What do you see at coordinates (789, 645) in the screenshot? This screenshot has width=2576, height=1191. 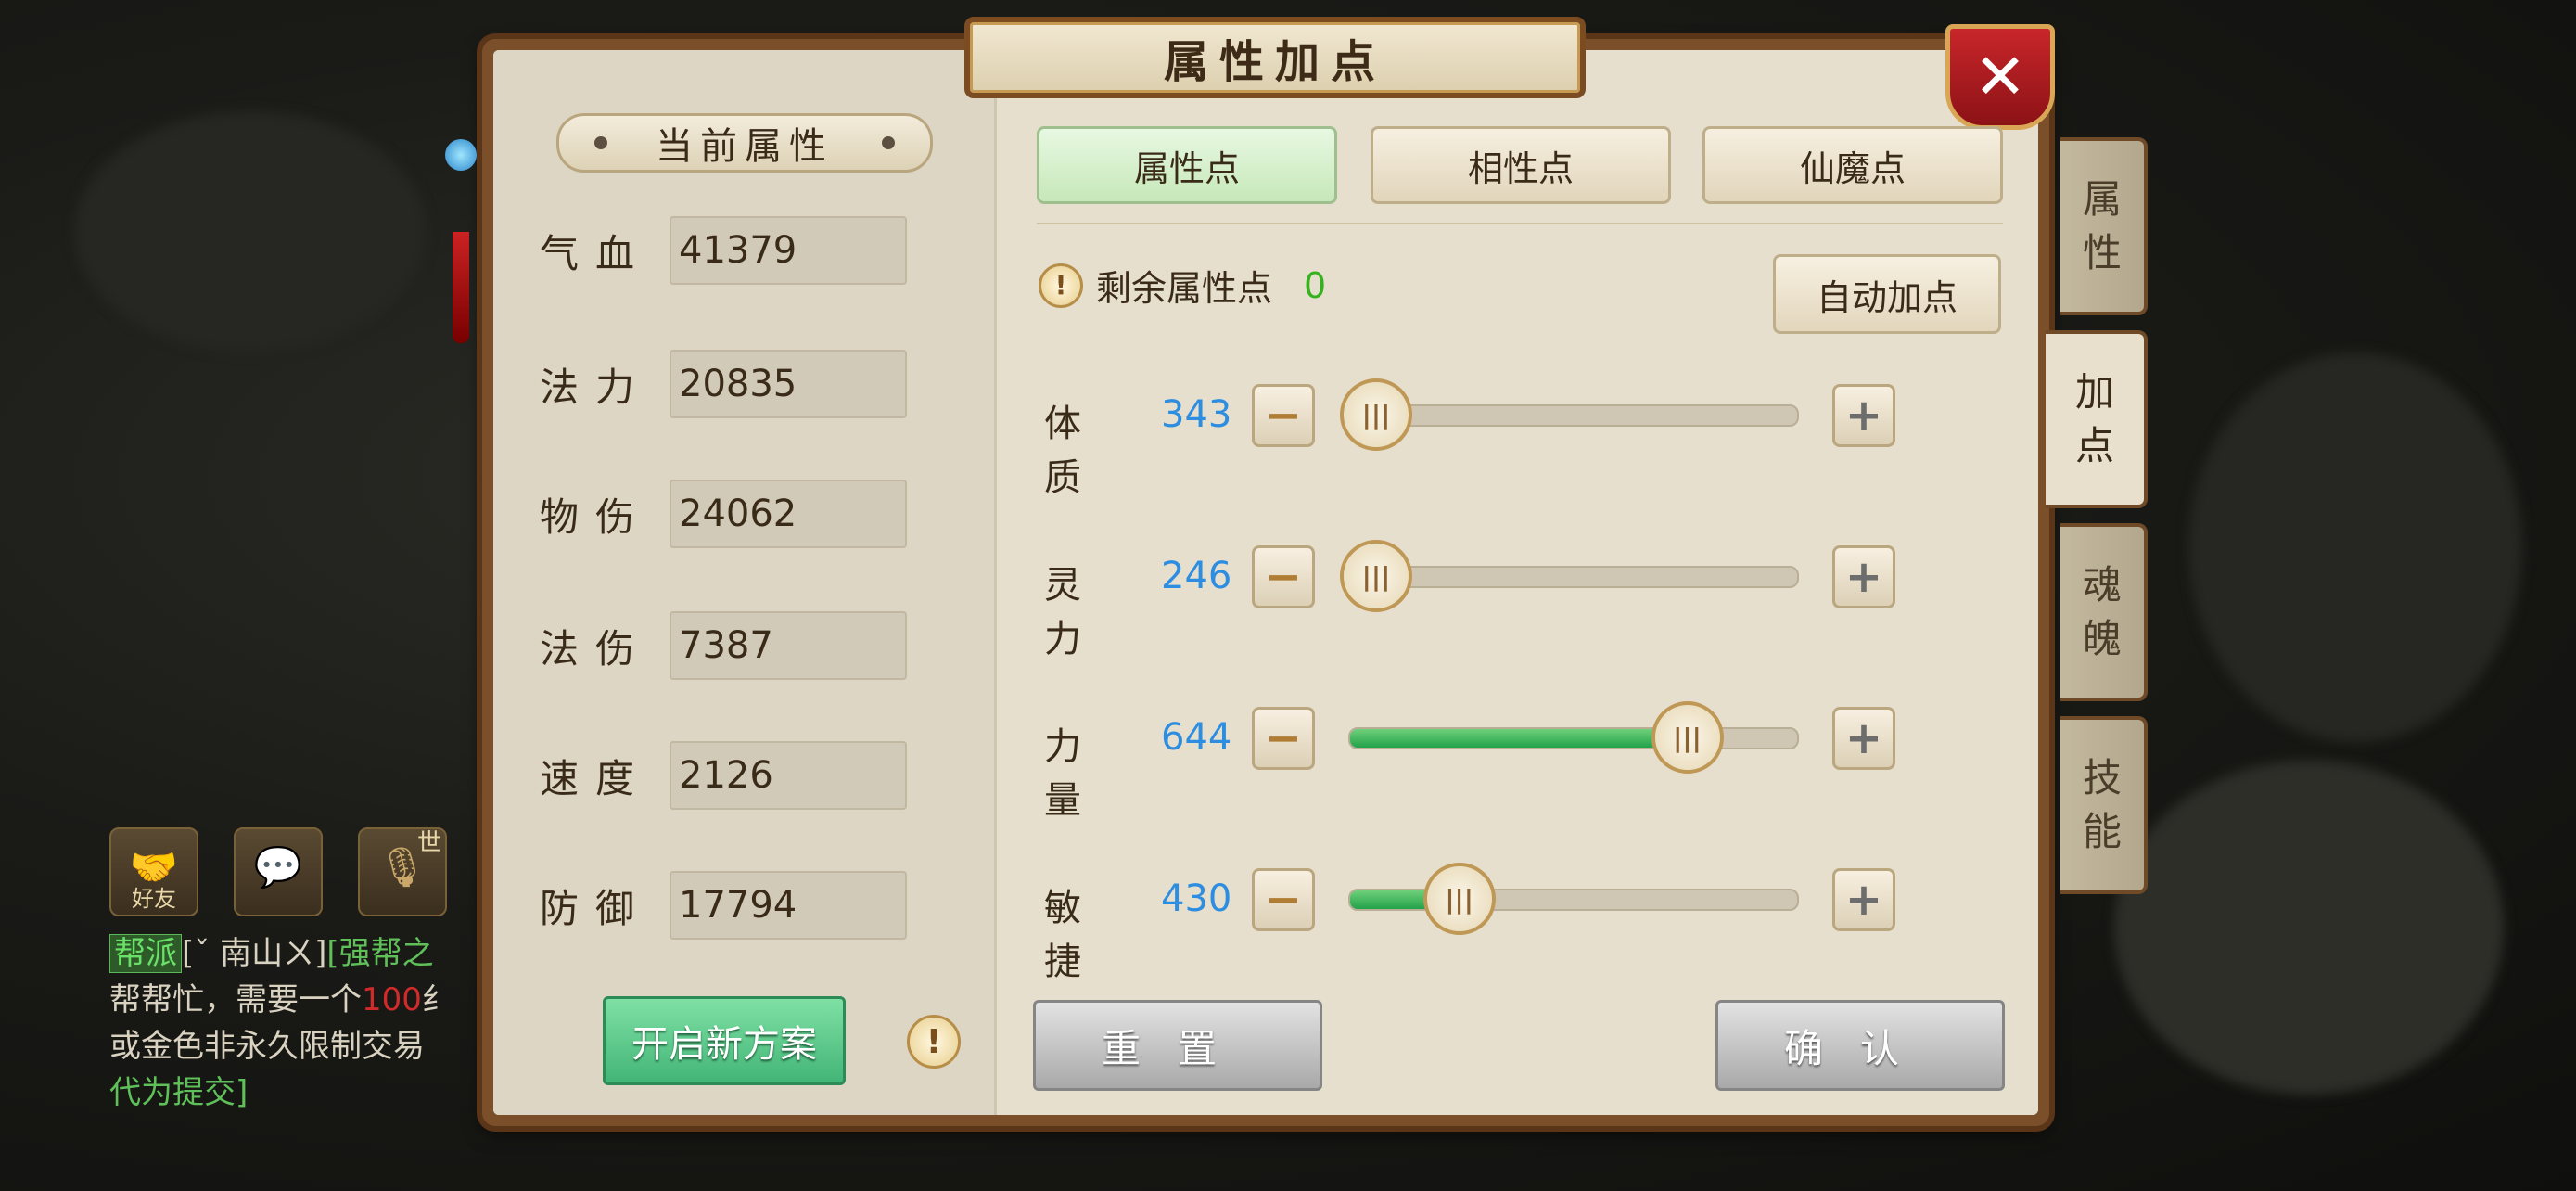 I see `stat-value: 7387` at bounding box center [789, 645].